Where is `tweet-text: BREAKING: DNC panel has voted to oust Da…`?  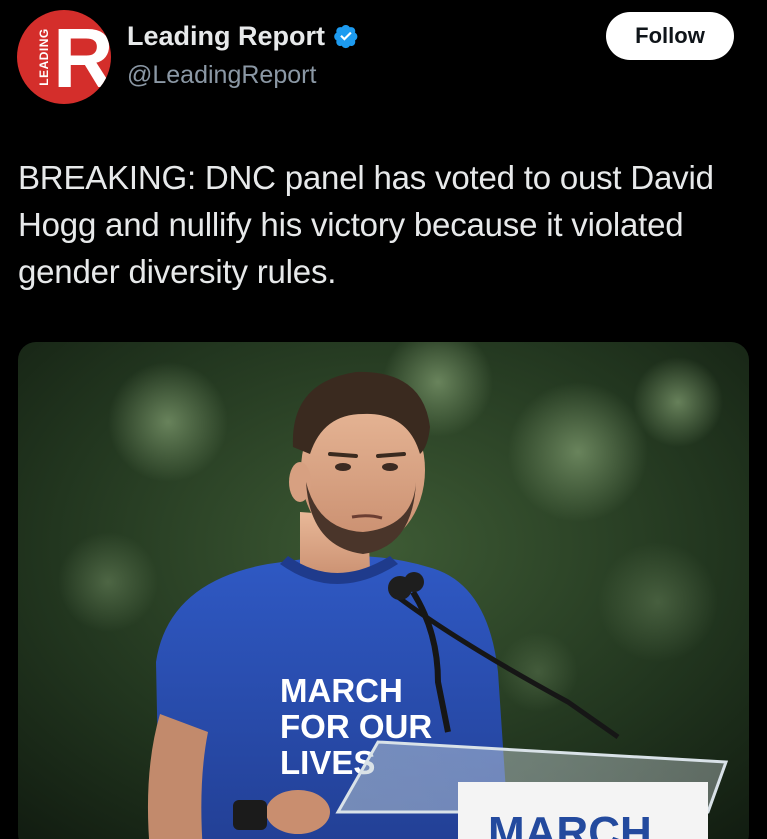
tweet-text: BREAKING: DNC panel has voted to oust Da… is located at coordinates (366, 224).